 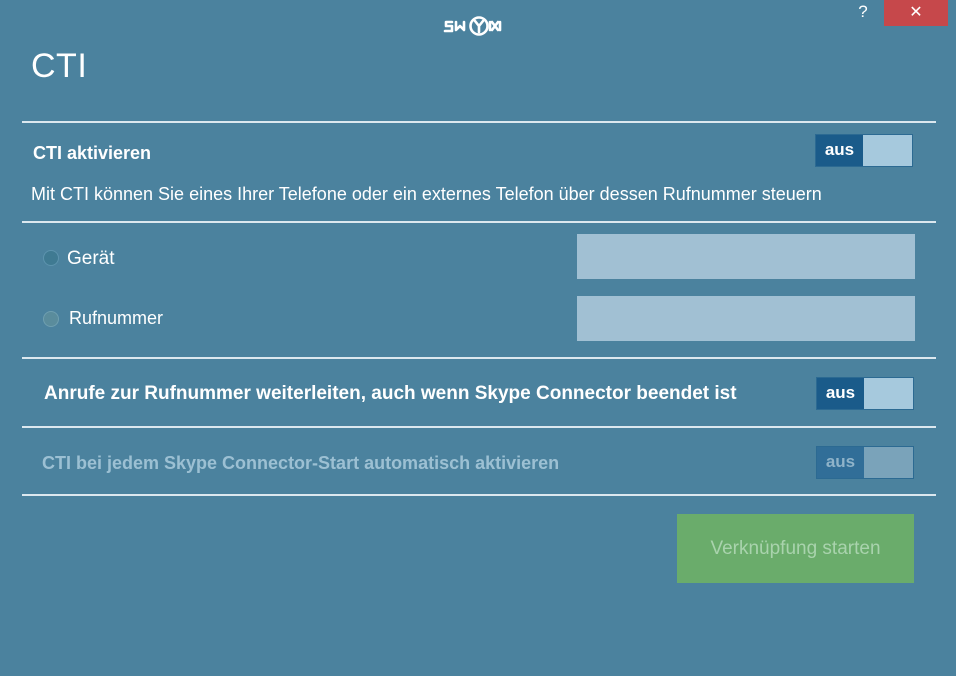 I want to click on help-button: ?, so click(x=863, y=13).